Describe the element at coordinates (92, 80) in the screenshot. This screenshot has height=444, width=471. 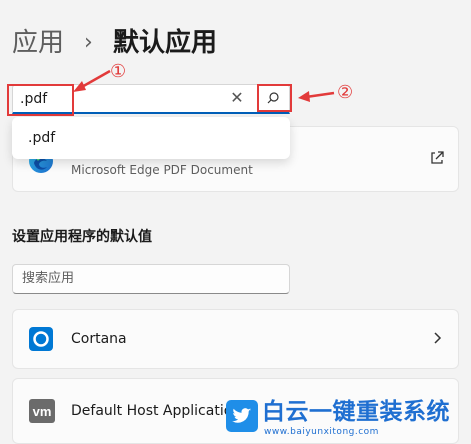
I see `annotation-arrow-1-icon` at that location.